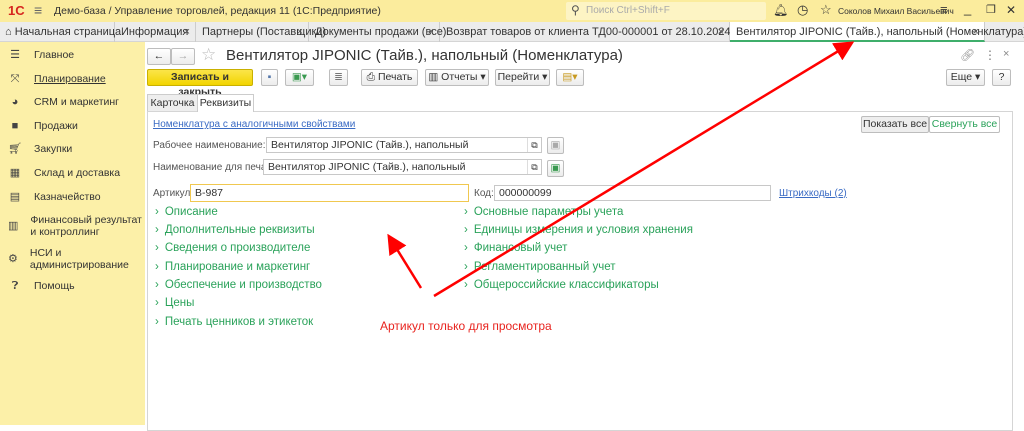 Image resolution: width=1024 pixels, height=431 pixels. Describe the element at coordinates (1006, 54) in the screenshot. I see `close-form-icon: ×` at that location.